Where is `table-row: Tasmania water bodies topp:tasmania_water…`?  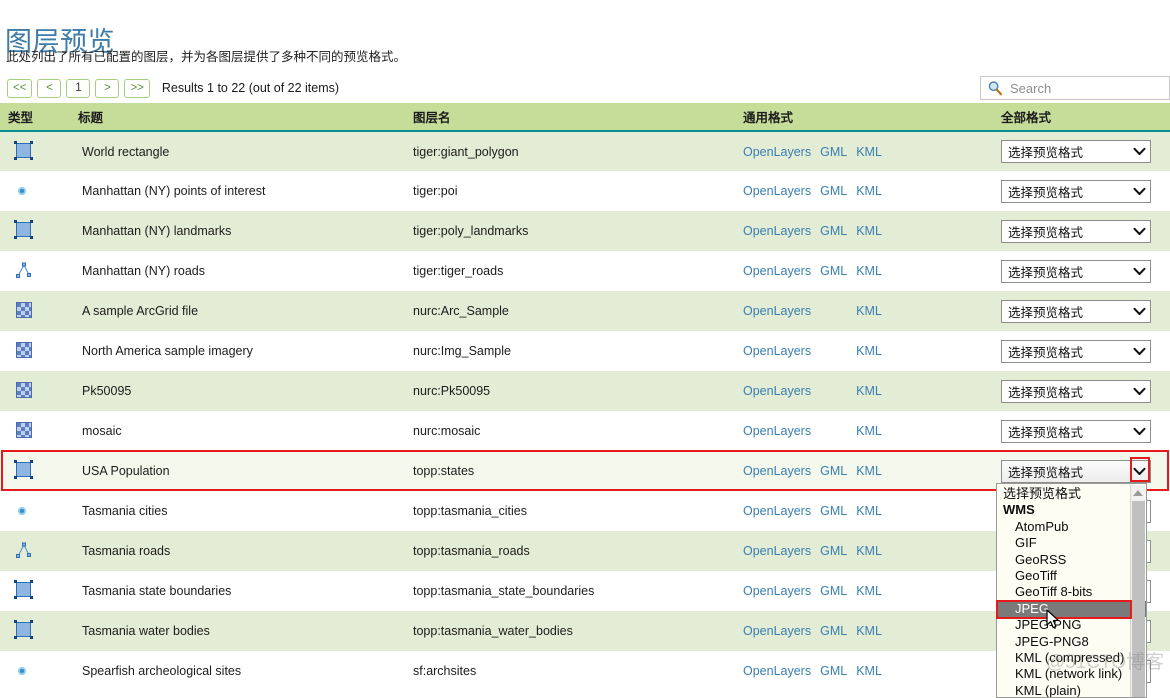 table-row: Tasmania water bodies topp:tasmania_water… is located at coordinates (585, 631).